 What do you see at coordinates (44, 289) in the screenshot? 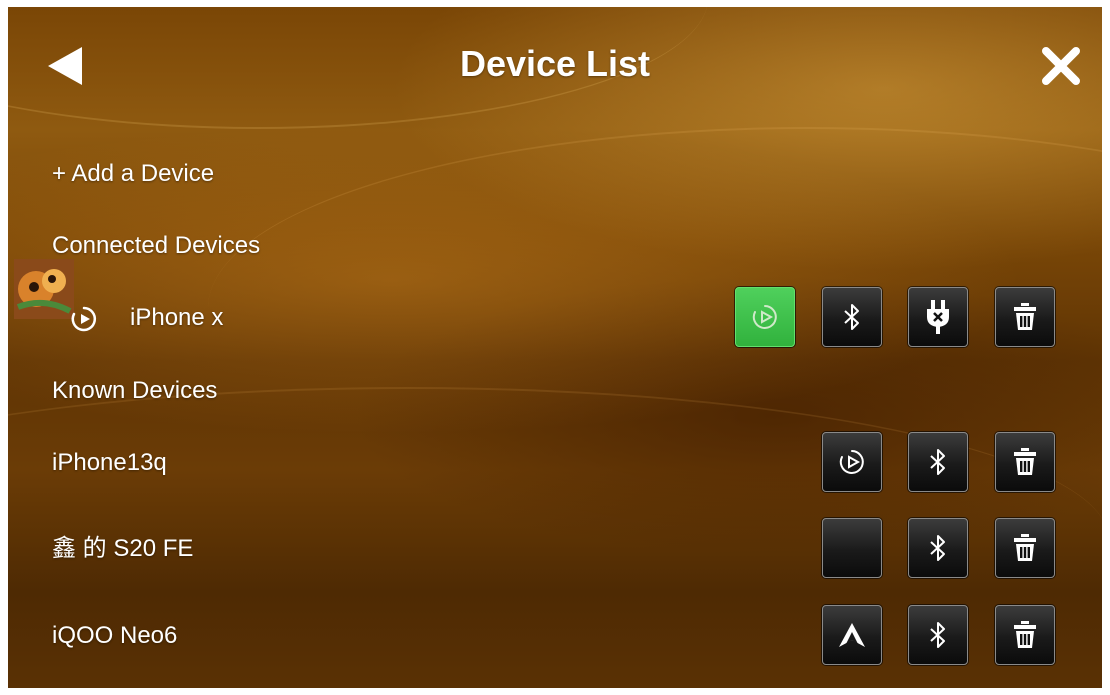
I see `avatar` at bounding box center [44, 289].